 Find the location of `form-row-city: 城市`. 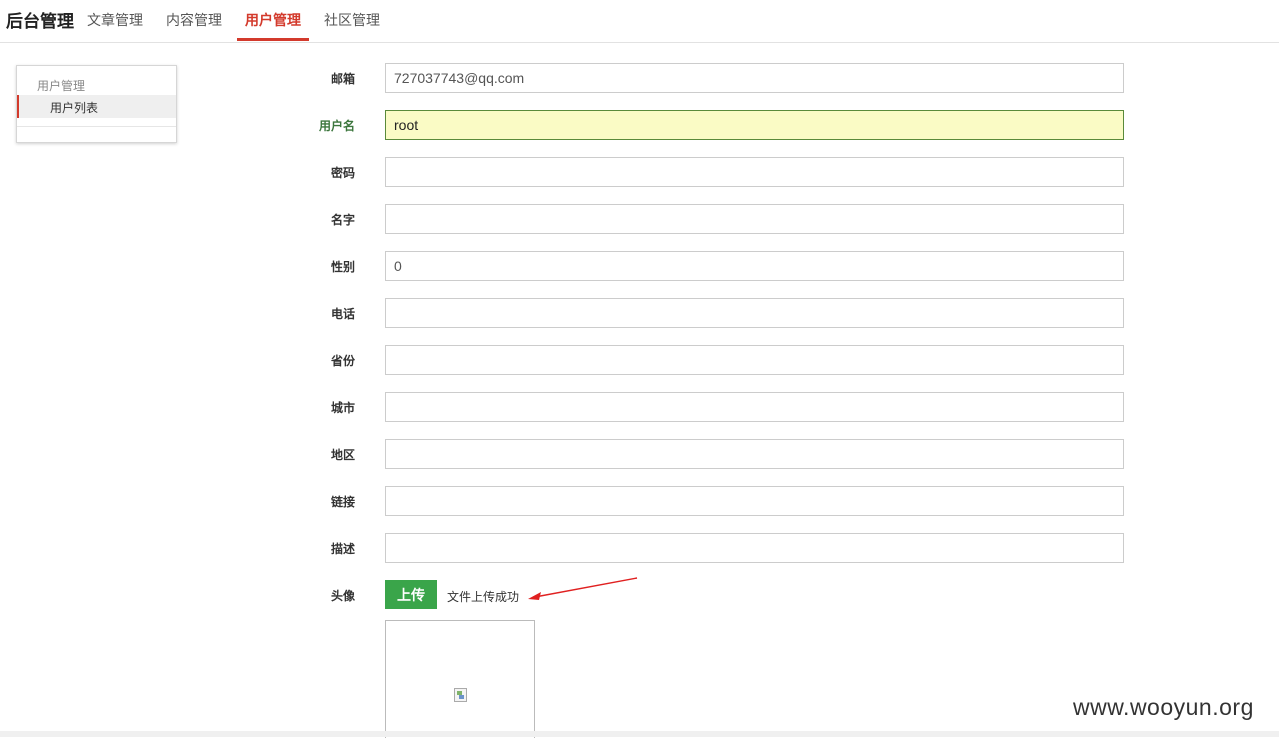

form-row-city: 城市 is located at coordinates (715, 407).